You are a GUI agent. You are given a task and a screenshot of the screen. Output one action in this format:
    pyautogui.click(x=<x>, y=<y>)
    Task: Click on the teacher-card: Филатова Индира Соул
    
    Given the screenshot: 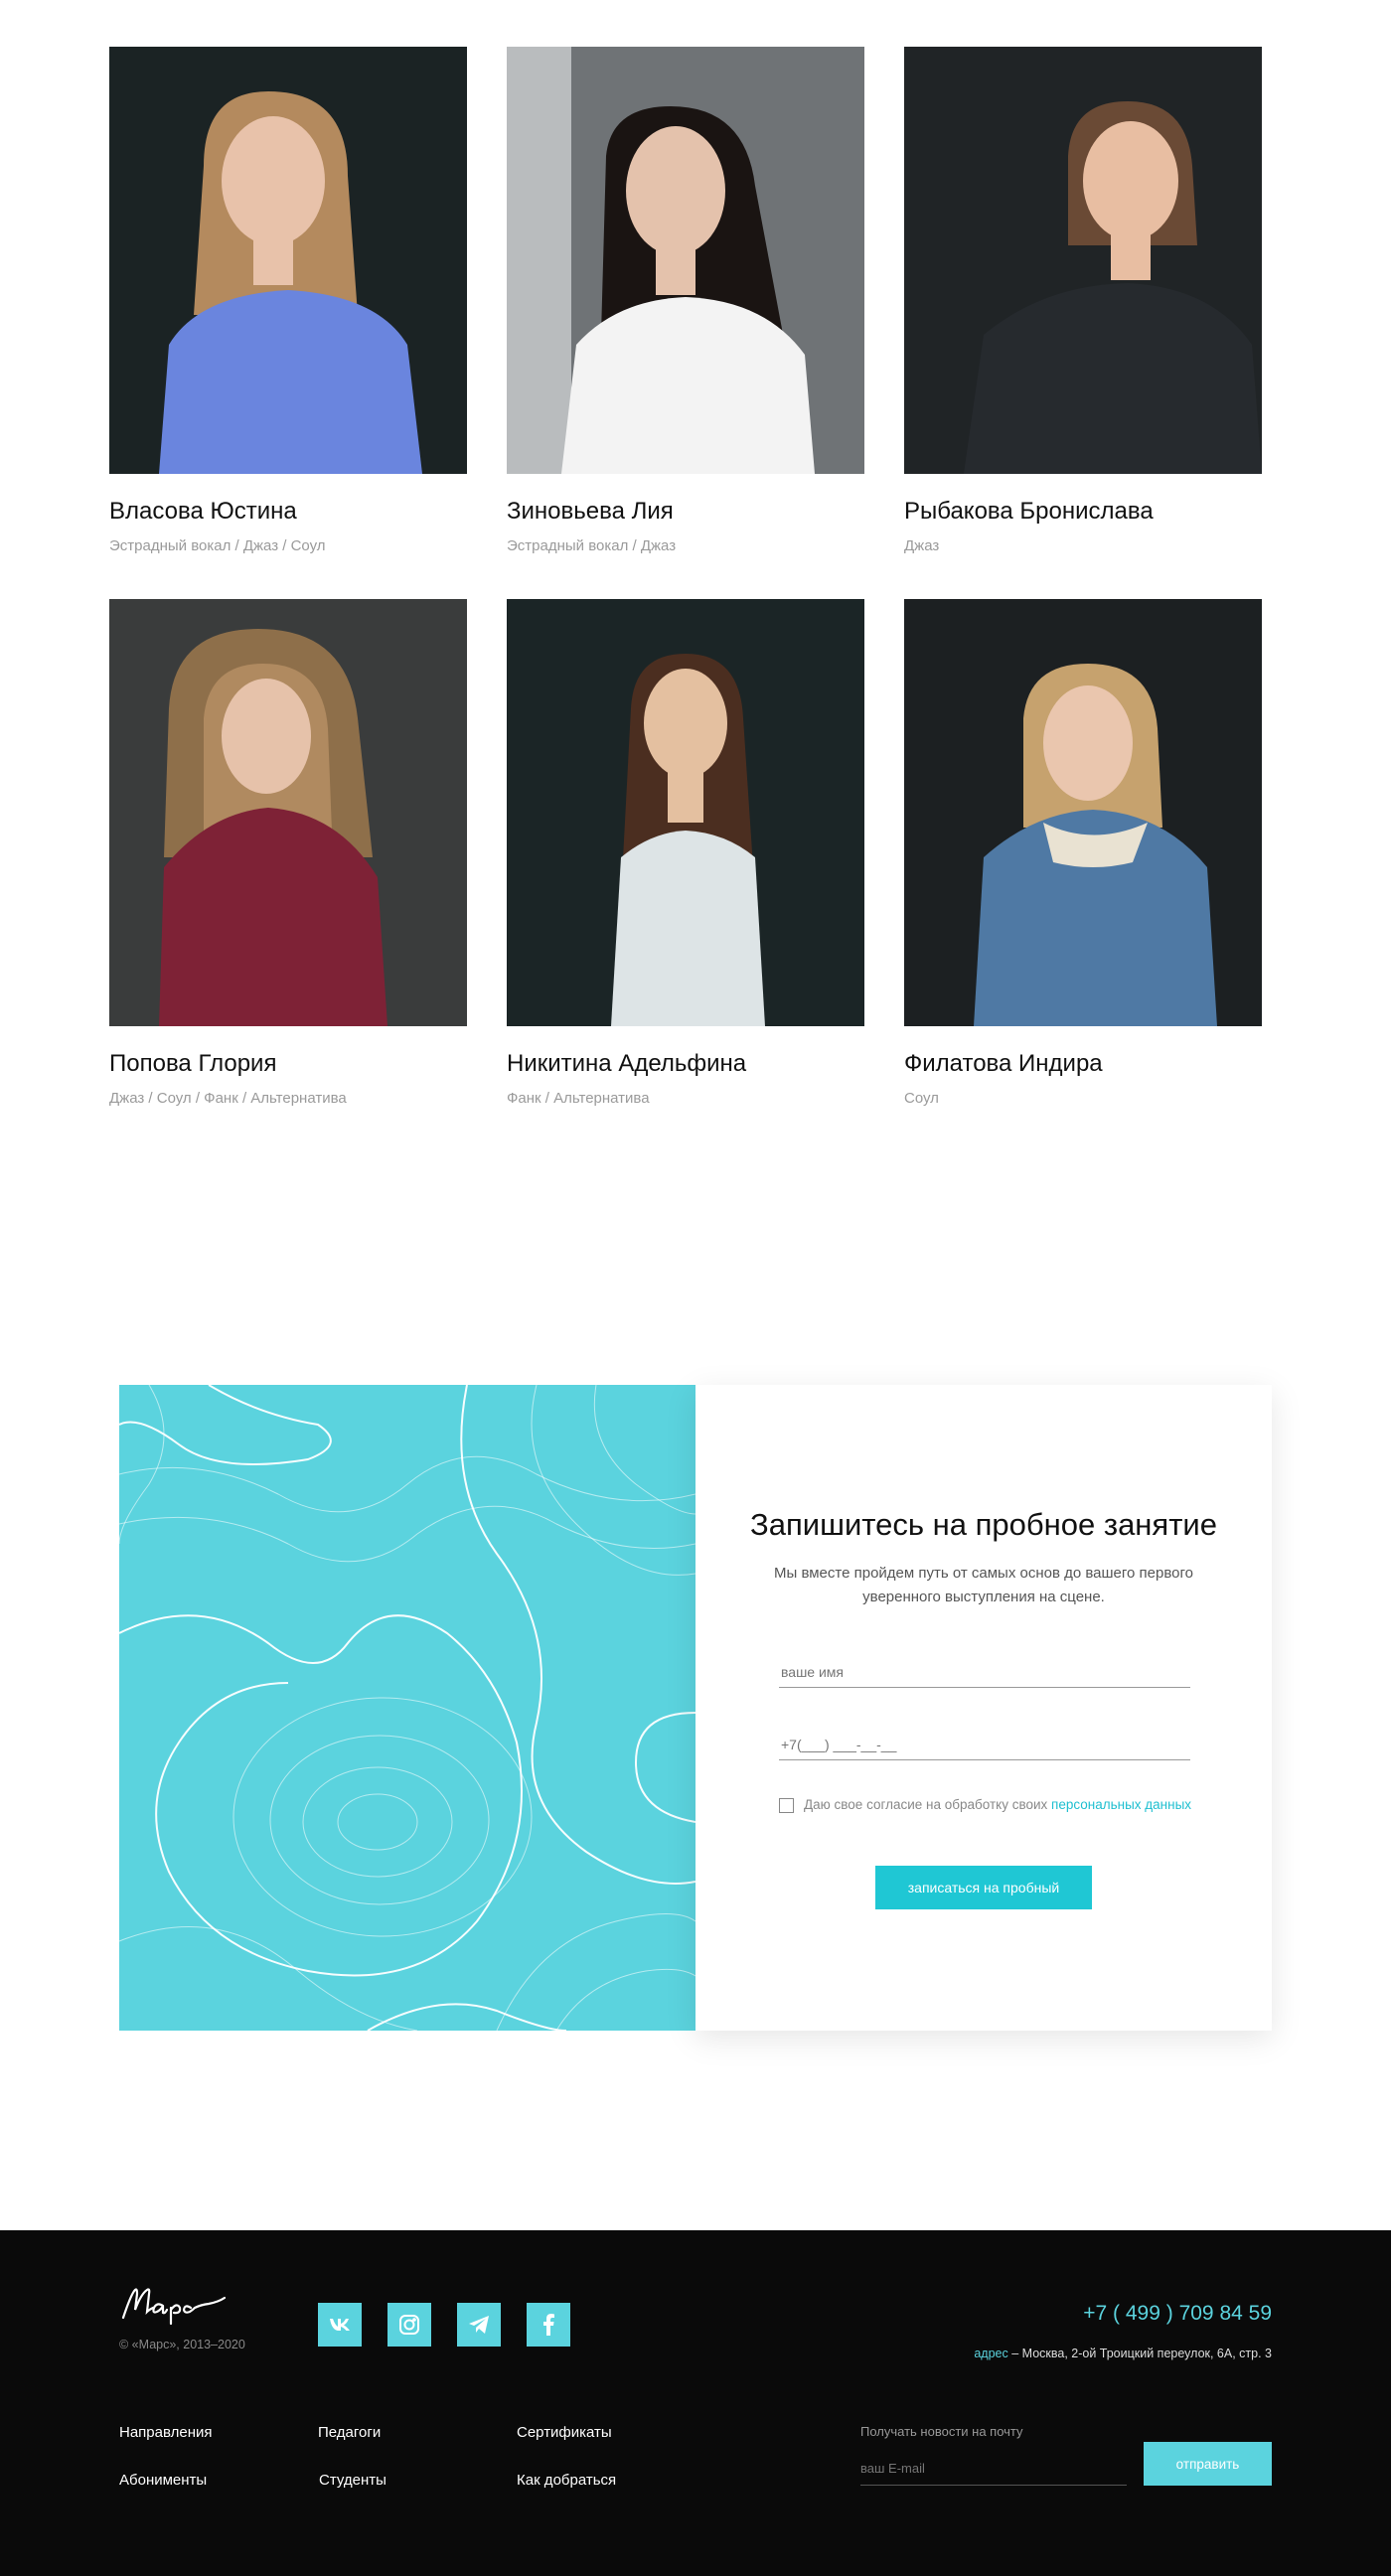 What is the action you would take?
    pyautogui.click(x=1083, y=853)
    